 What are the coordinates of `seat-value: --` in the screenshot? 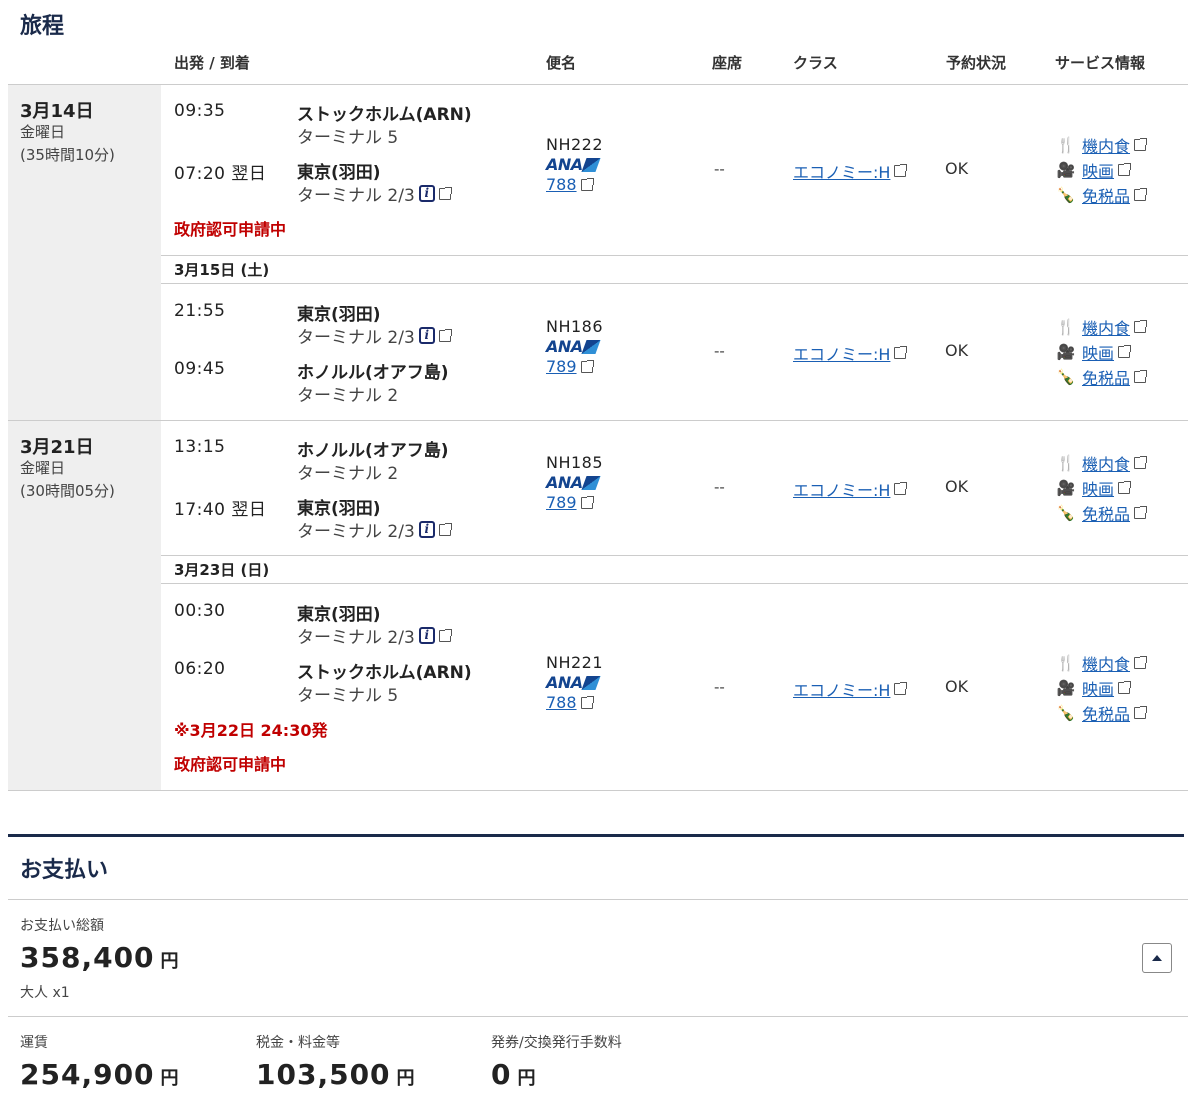 It's located at (719, 169).